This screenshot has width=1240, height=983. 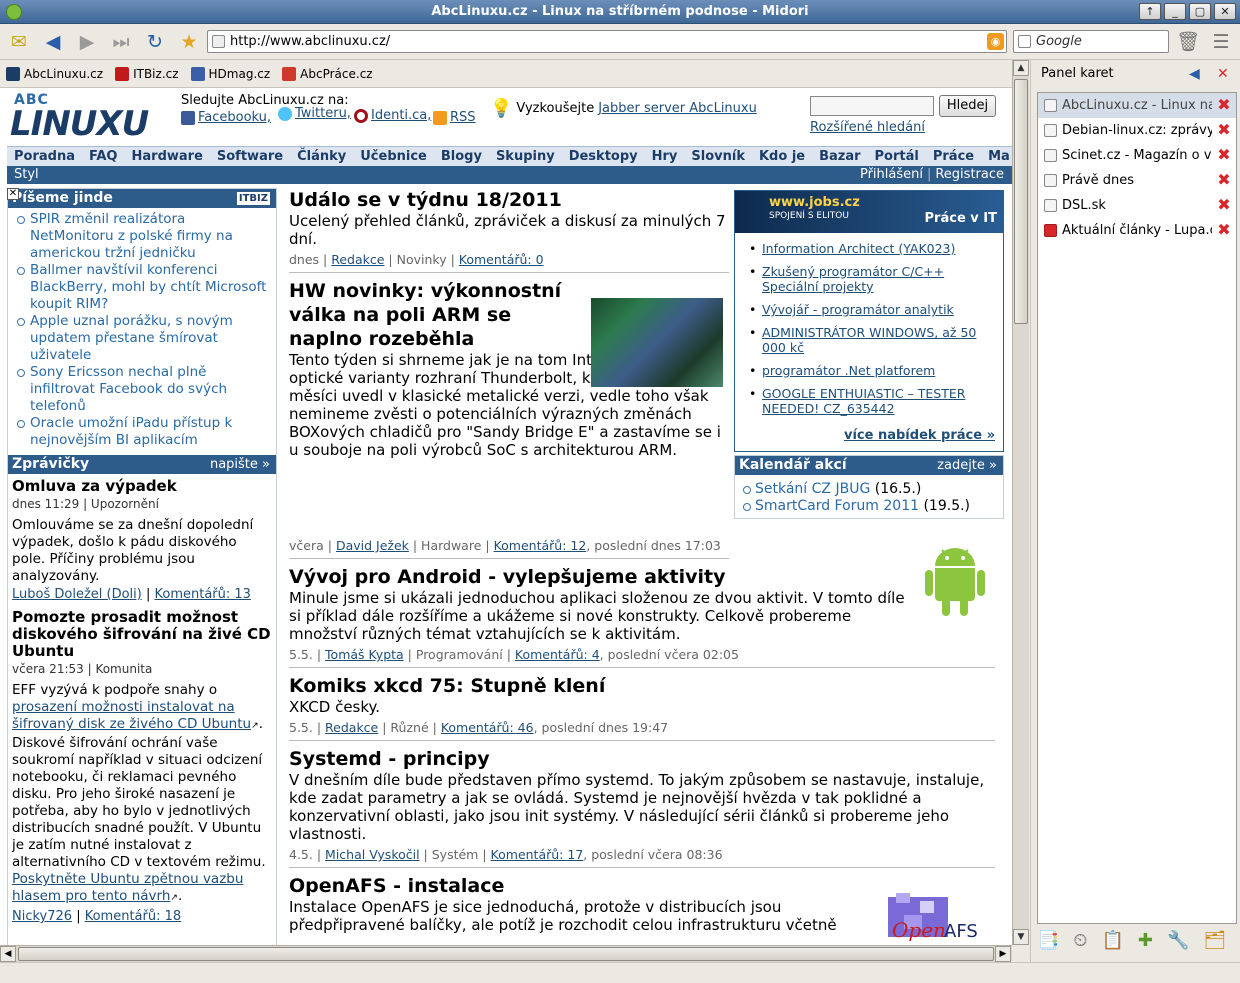 What do you see at coordinates (327, 73) in the screenshot?
I see `bookmark-abcprace: AbcPráce.cz` at bounding box center [327, 73].